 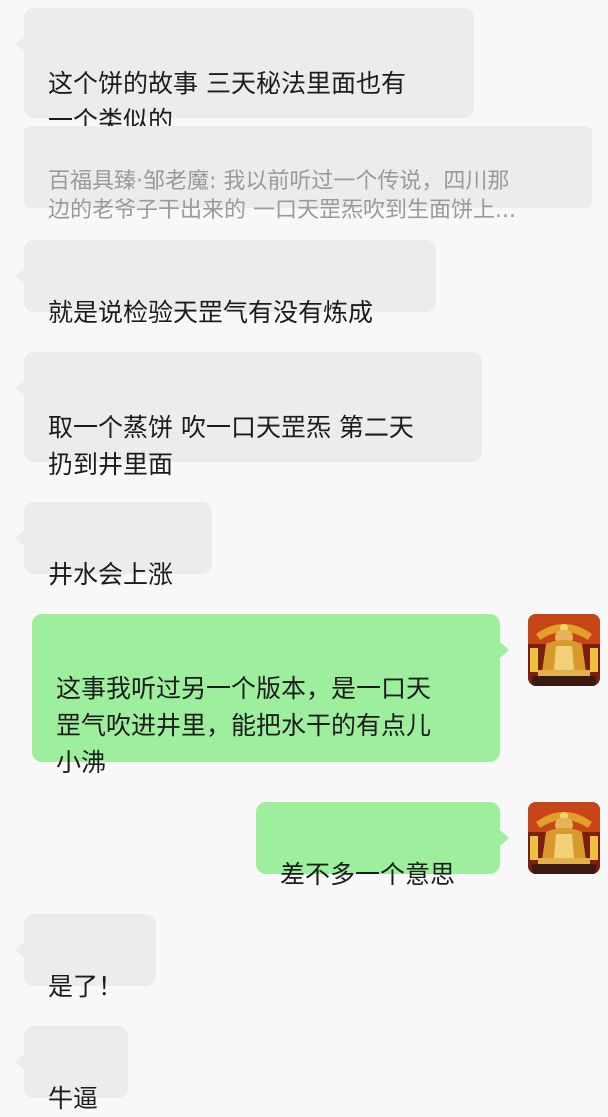 I want to click on message-text: 差不多一个意思, so click(x=368, y=874).